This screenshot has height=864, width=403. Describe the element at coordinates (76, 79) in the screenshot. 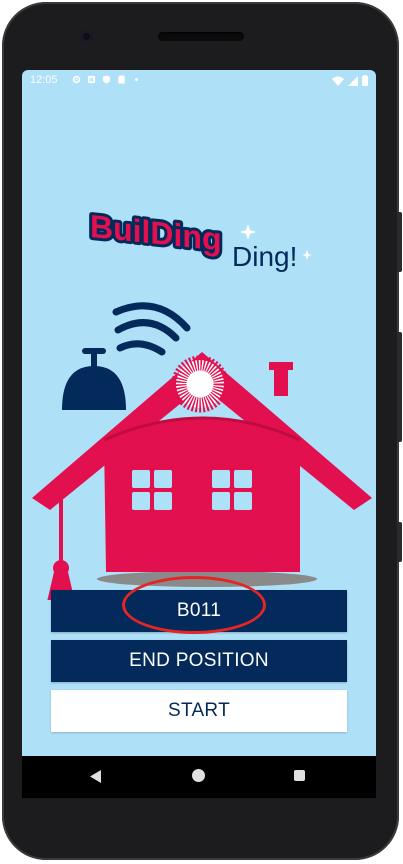

I see `gear-icon` at that location.